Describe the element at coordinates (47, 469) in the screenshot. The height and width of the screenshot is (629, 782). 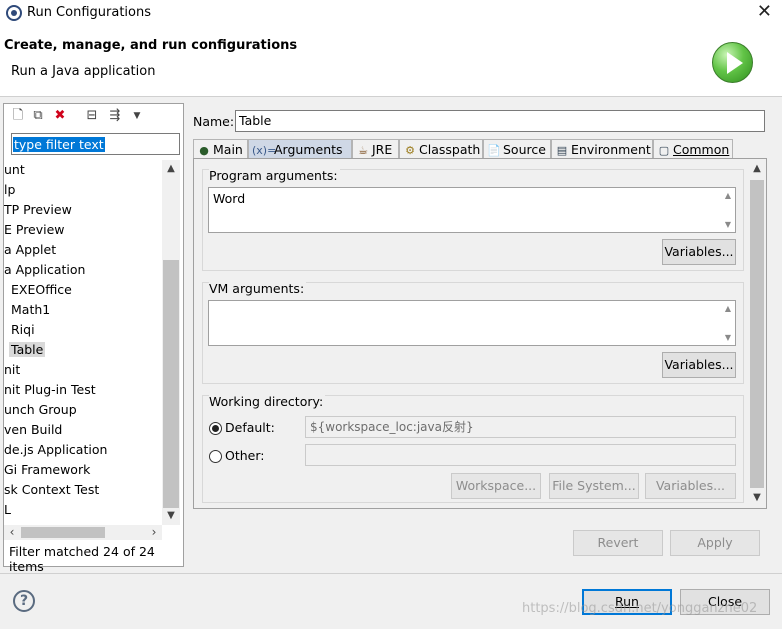
I see `list-item: Gi Framework` at that location.